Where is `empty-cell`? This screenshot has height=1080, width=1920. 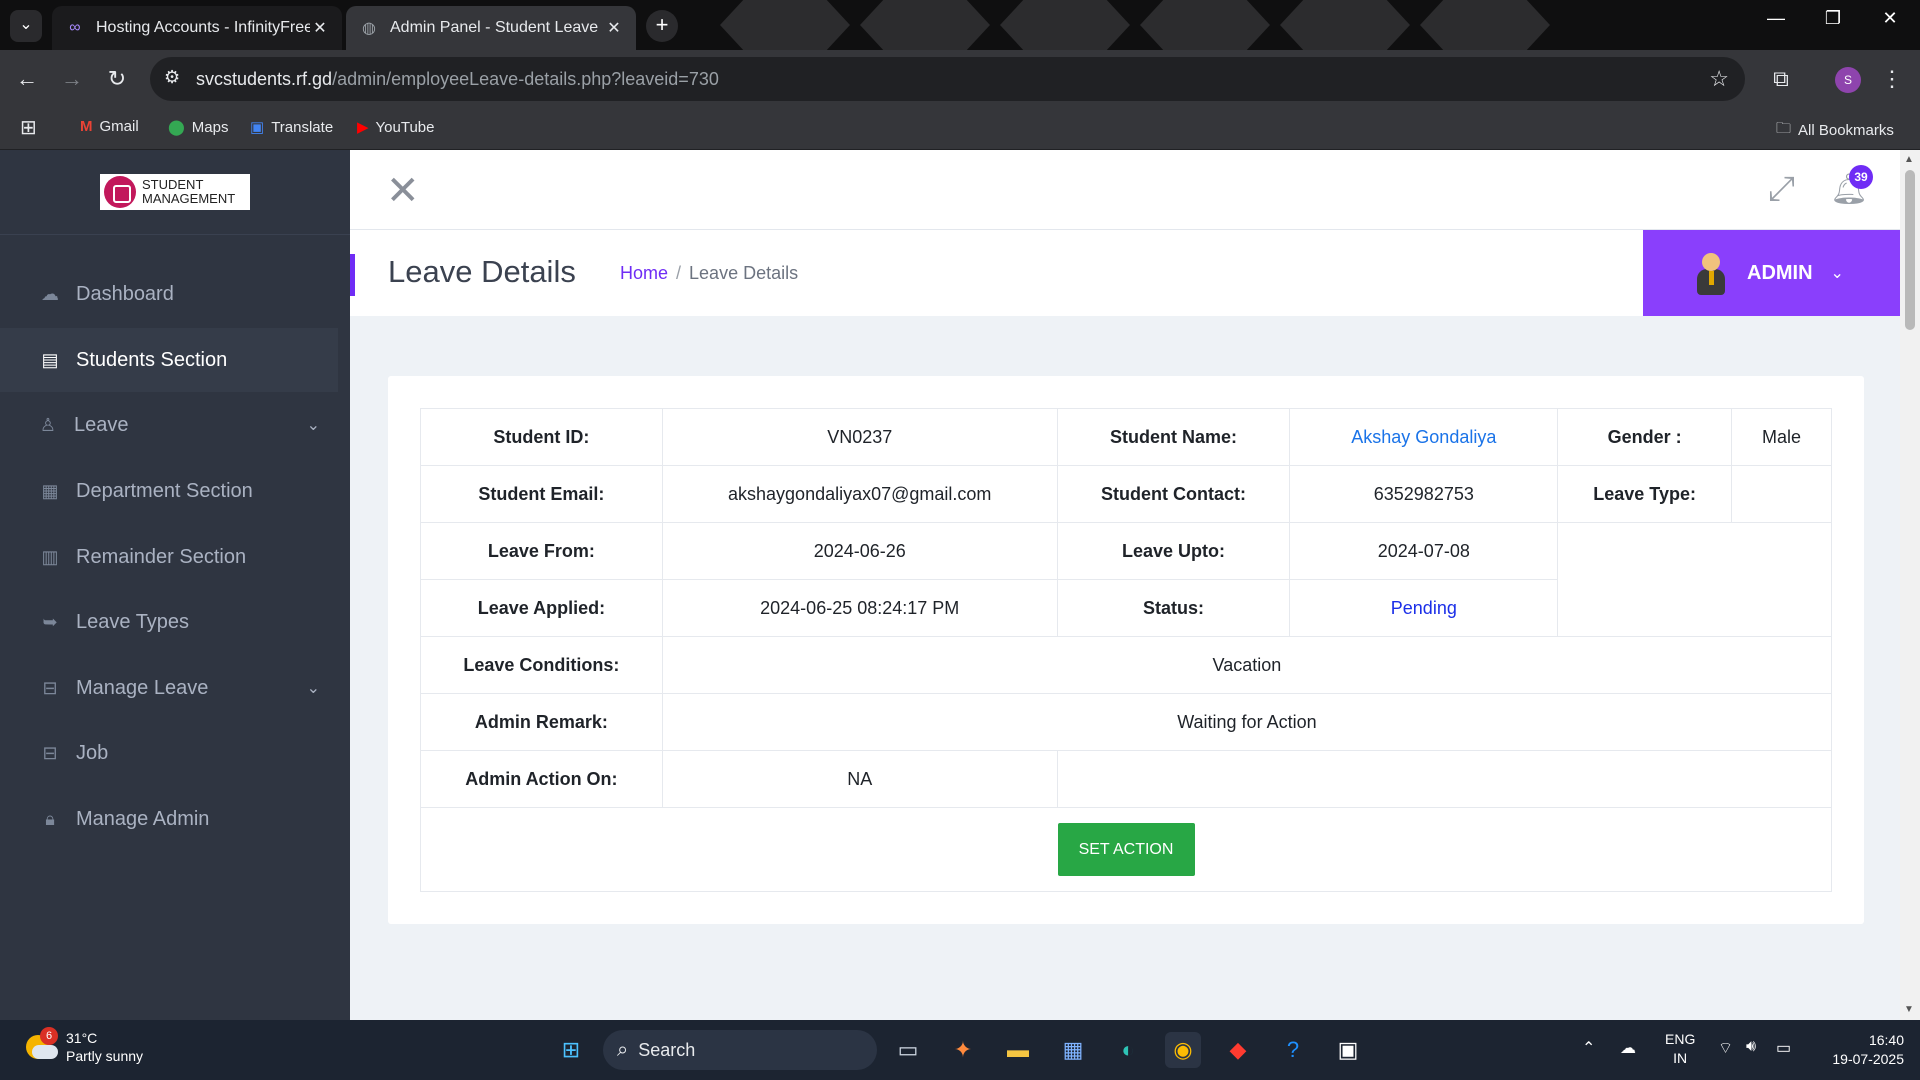 empty-cell is located at coordinates (1444, 779).